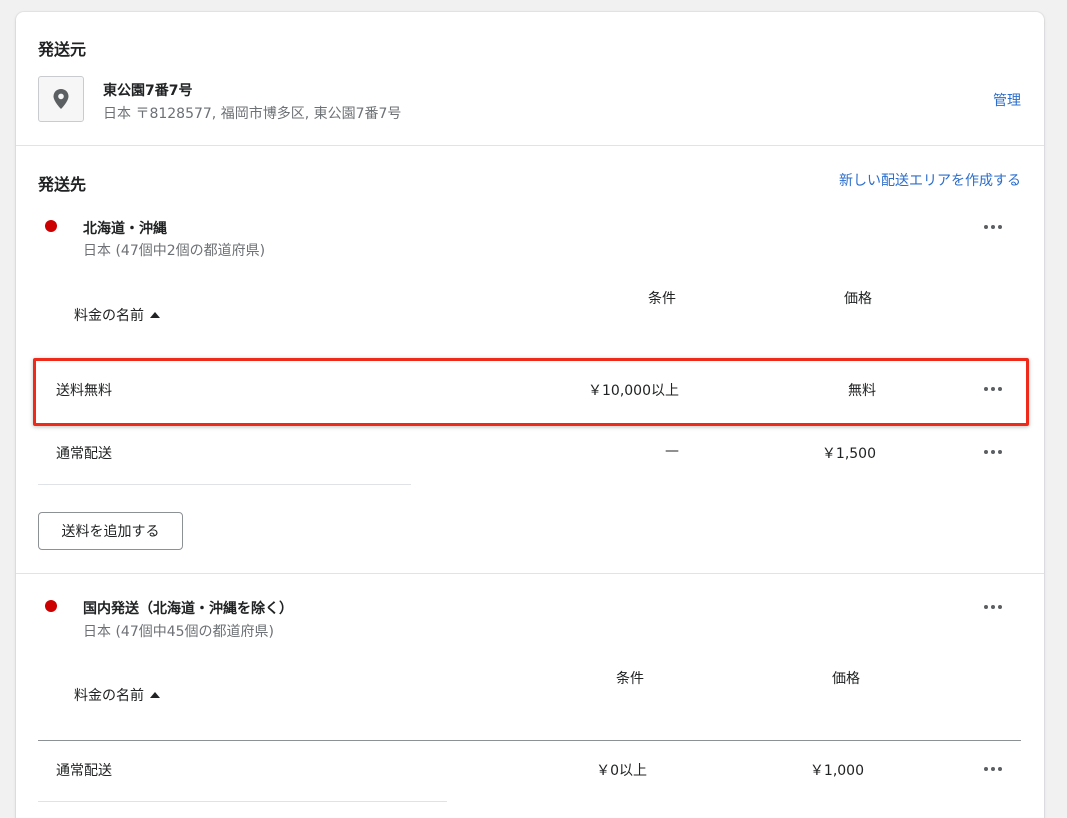 This screenshot has width=1067, height=818. What do you see at coordinates (125, 229) in the screenshot?
I see `zone-name: 北海道・沖縄` at bounding box center [125, 229].